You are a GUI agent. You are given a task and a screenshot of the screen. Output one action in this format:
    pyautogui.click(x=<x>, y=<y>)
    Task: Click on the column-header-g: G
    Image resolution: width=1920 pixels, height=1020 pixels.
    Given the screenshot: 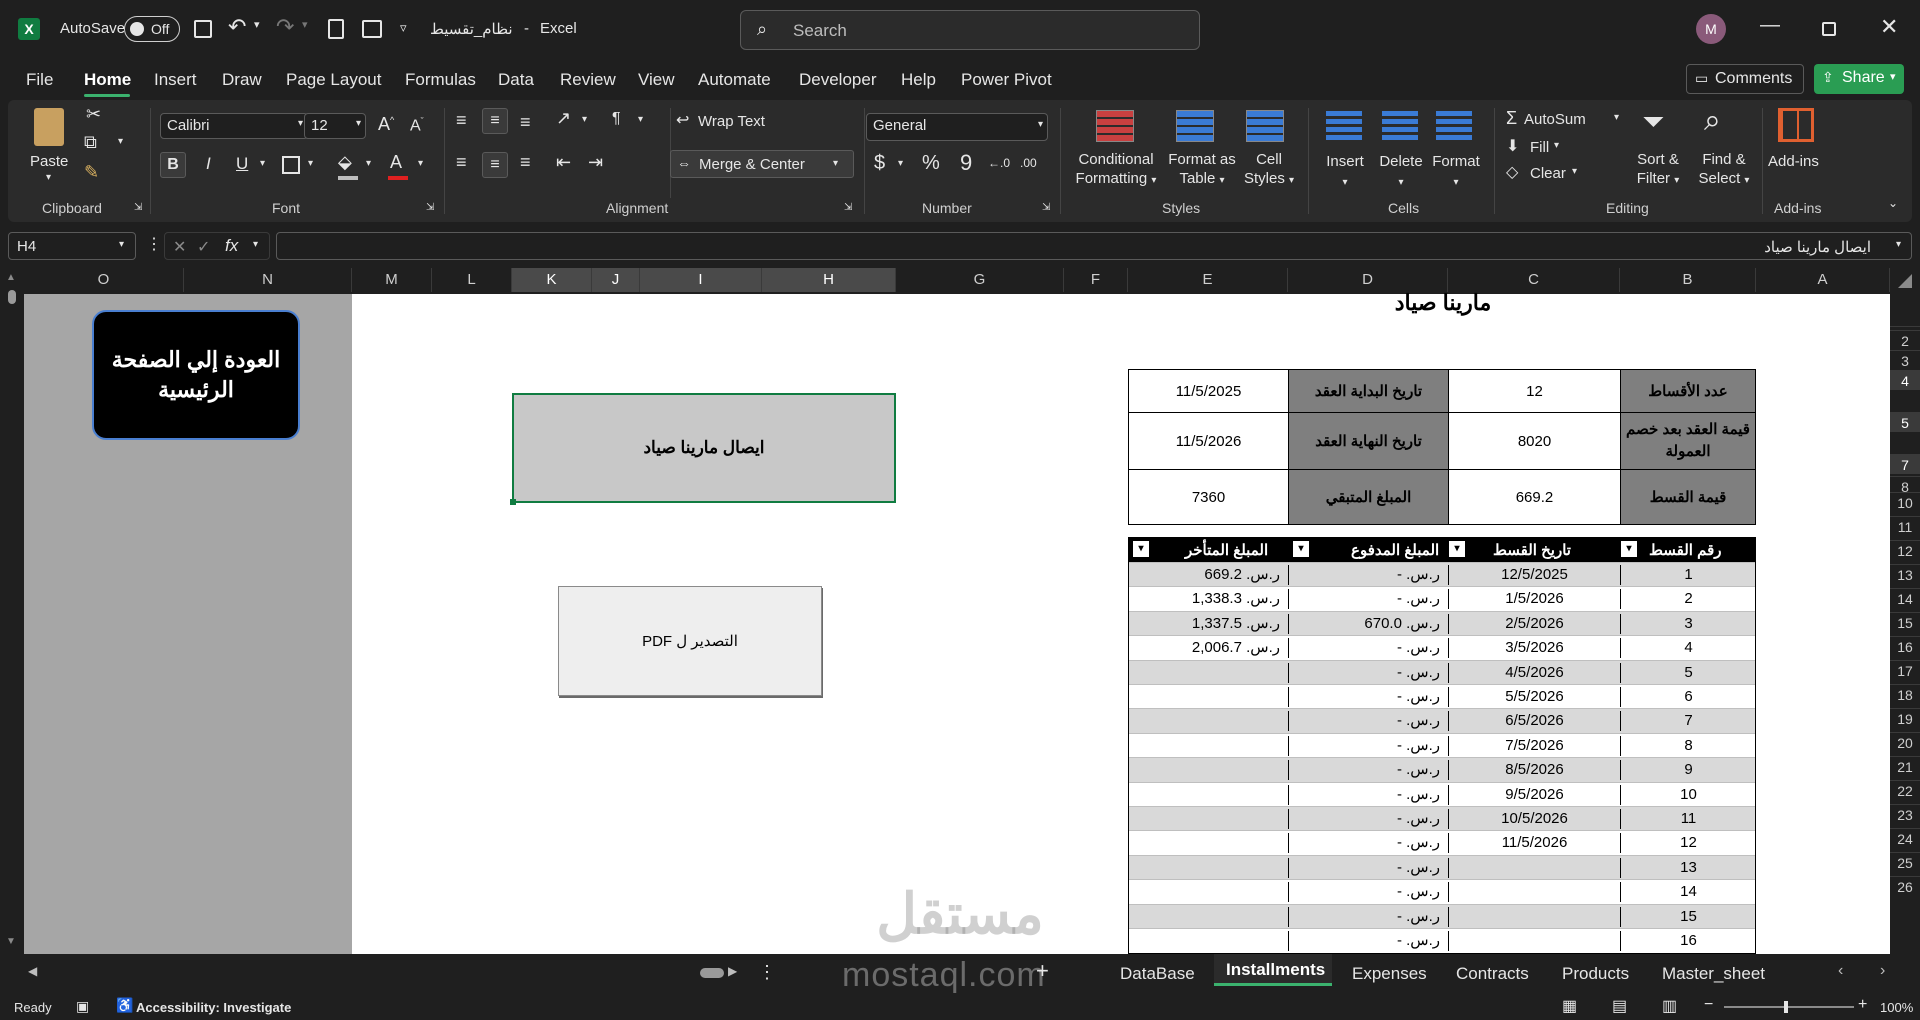 What is the action you would take?
    pyautogui.click(x=980, y=280)
    